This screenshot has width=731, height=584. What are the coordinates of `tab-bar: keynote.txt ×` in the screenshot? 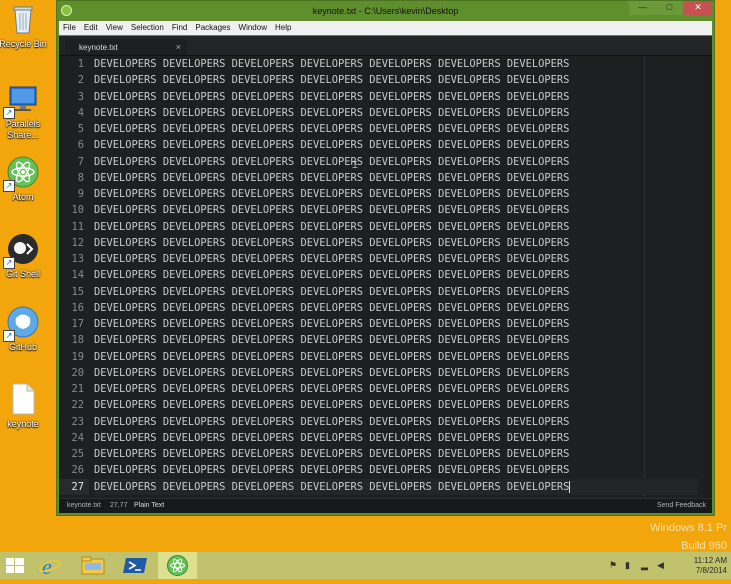 It's located at (385, 46).